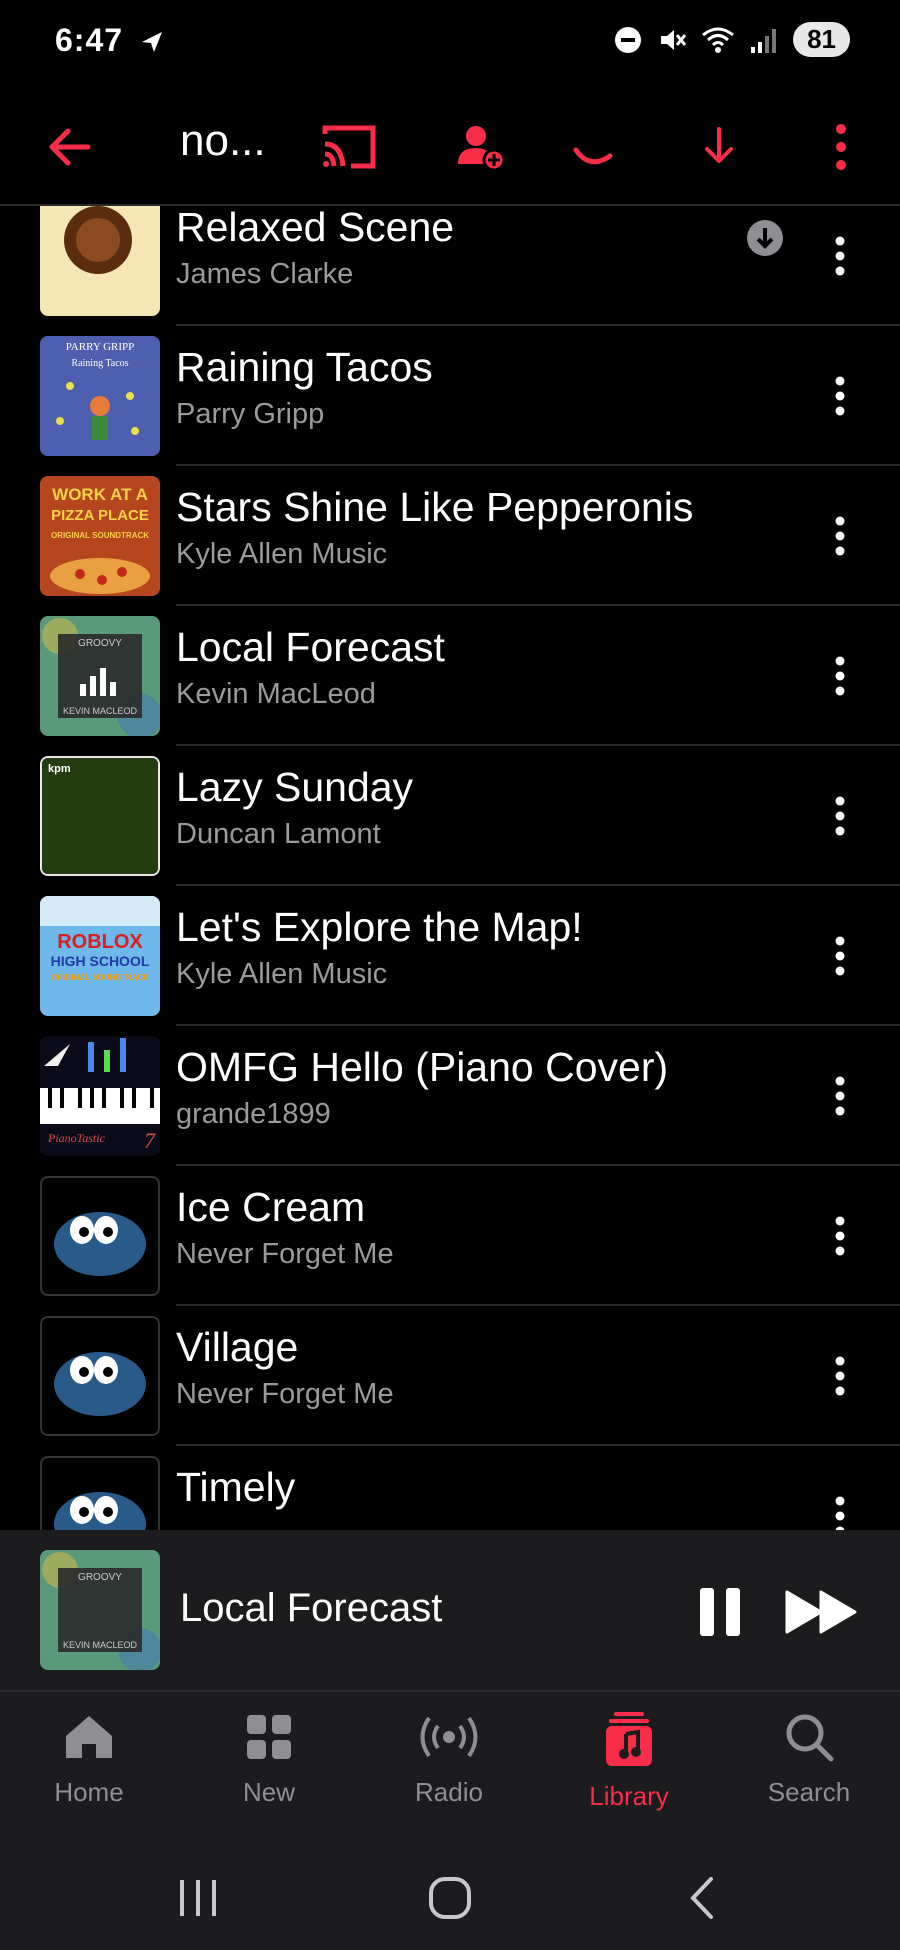  What do you see at coordinates (100, 1577) in the screenshot?
I see `art-label: GROOVY` at bounding box center [100, 1577].